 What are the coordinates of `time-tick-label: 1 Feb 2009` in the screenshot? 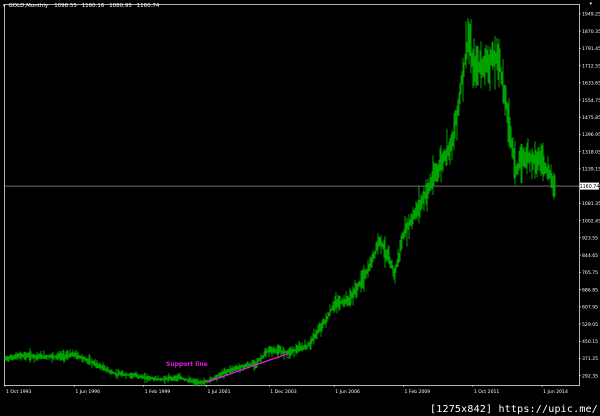 It's located at (418, 392).